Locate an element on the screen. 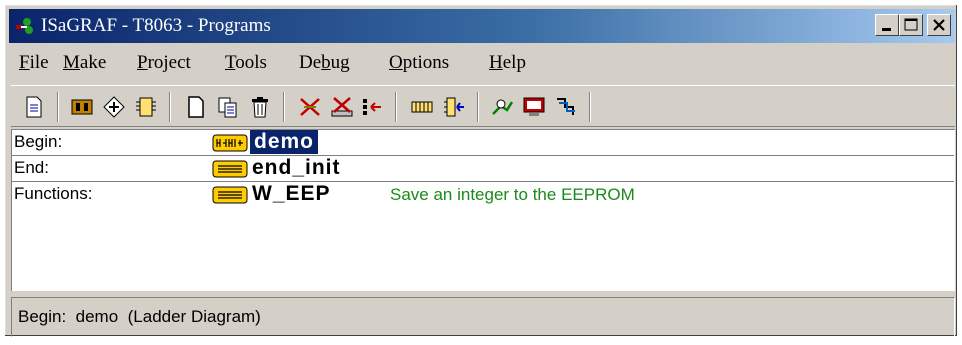 The height and width of the screenshot is (345, 962). toolbar is located at coordinates (483, 106).